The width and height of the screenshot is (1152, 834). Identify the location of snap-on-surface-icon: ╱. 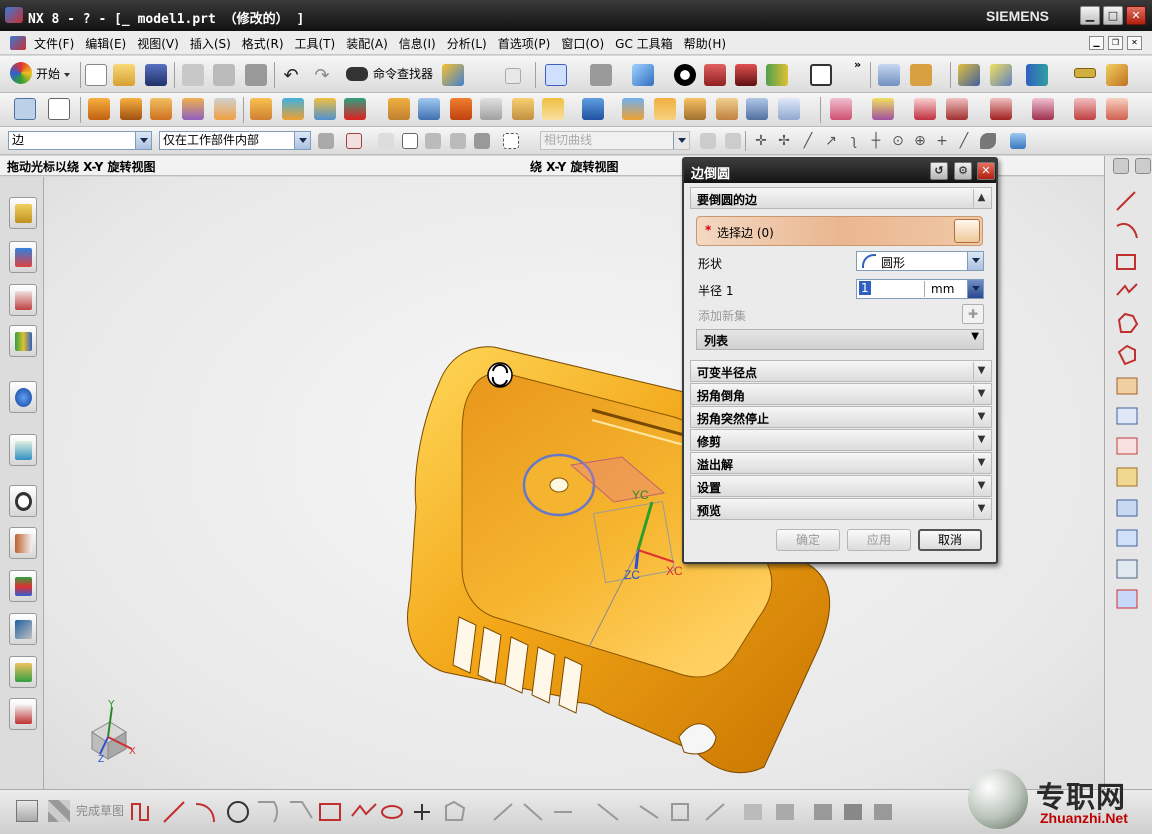
(964, 141).